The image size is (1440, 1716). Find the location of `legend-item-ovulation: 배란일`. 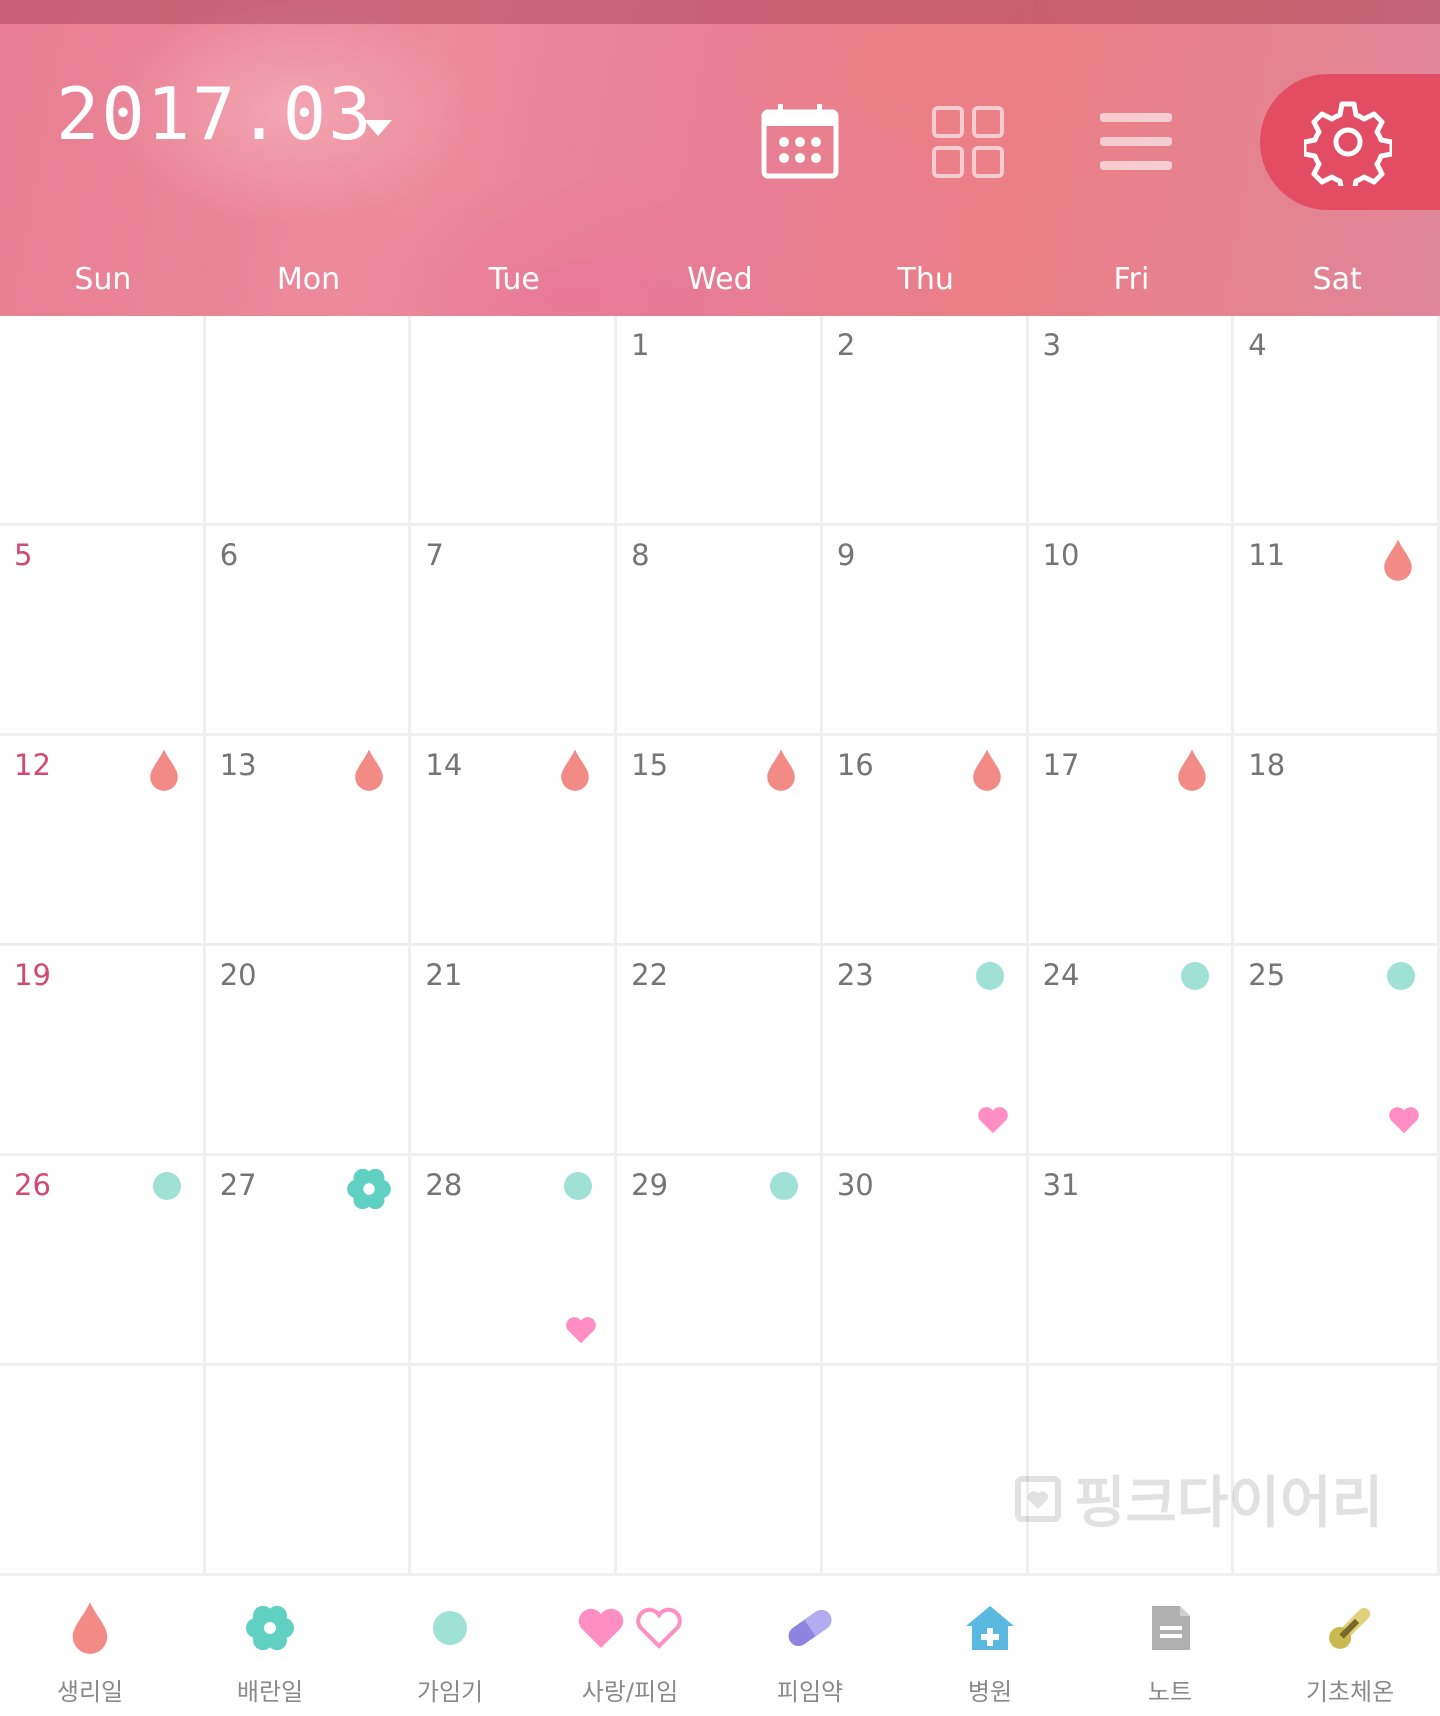

legend-item-ovulation: 배란일 is located at coordinates (270, 1646).